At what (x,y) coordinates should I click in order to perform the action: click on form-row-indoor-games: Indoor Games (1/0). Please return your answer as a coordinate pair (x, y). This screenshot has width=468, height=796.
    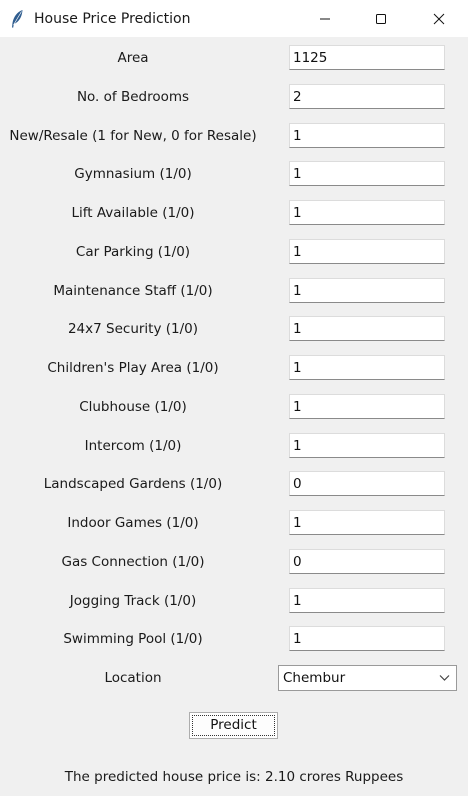
    Looking at the image, I should click on (234, 523).